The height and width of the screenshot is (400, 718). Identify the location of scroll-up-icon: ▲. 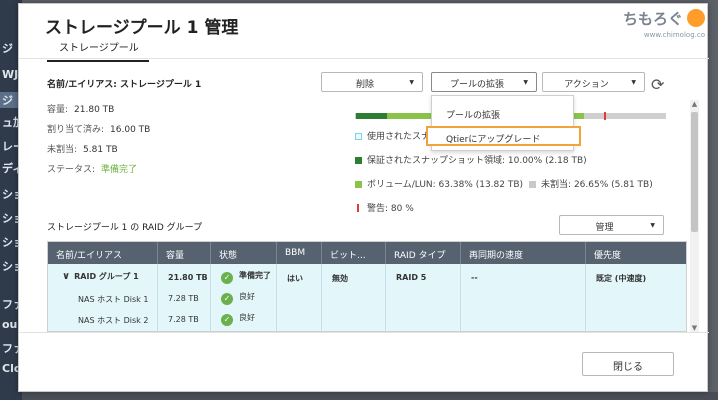
(694, 104).